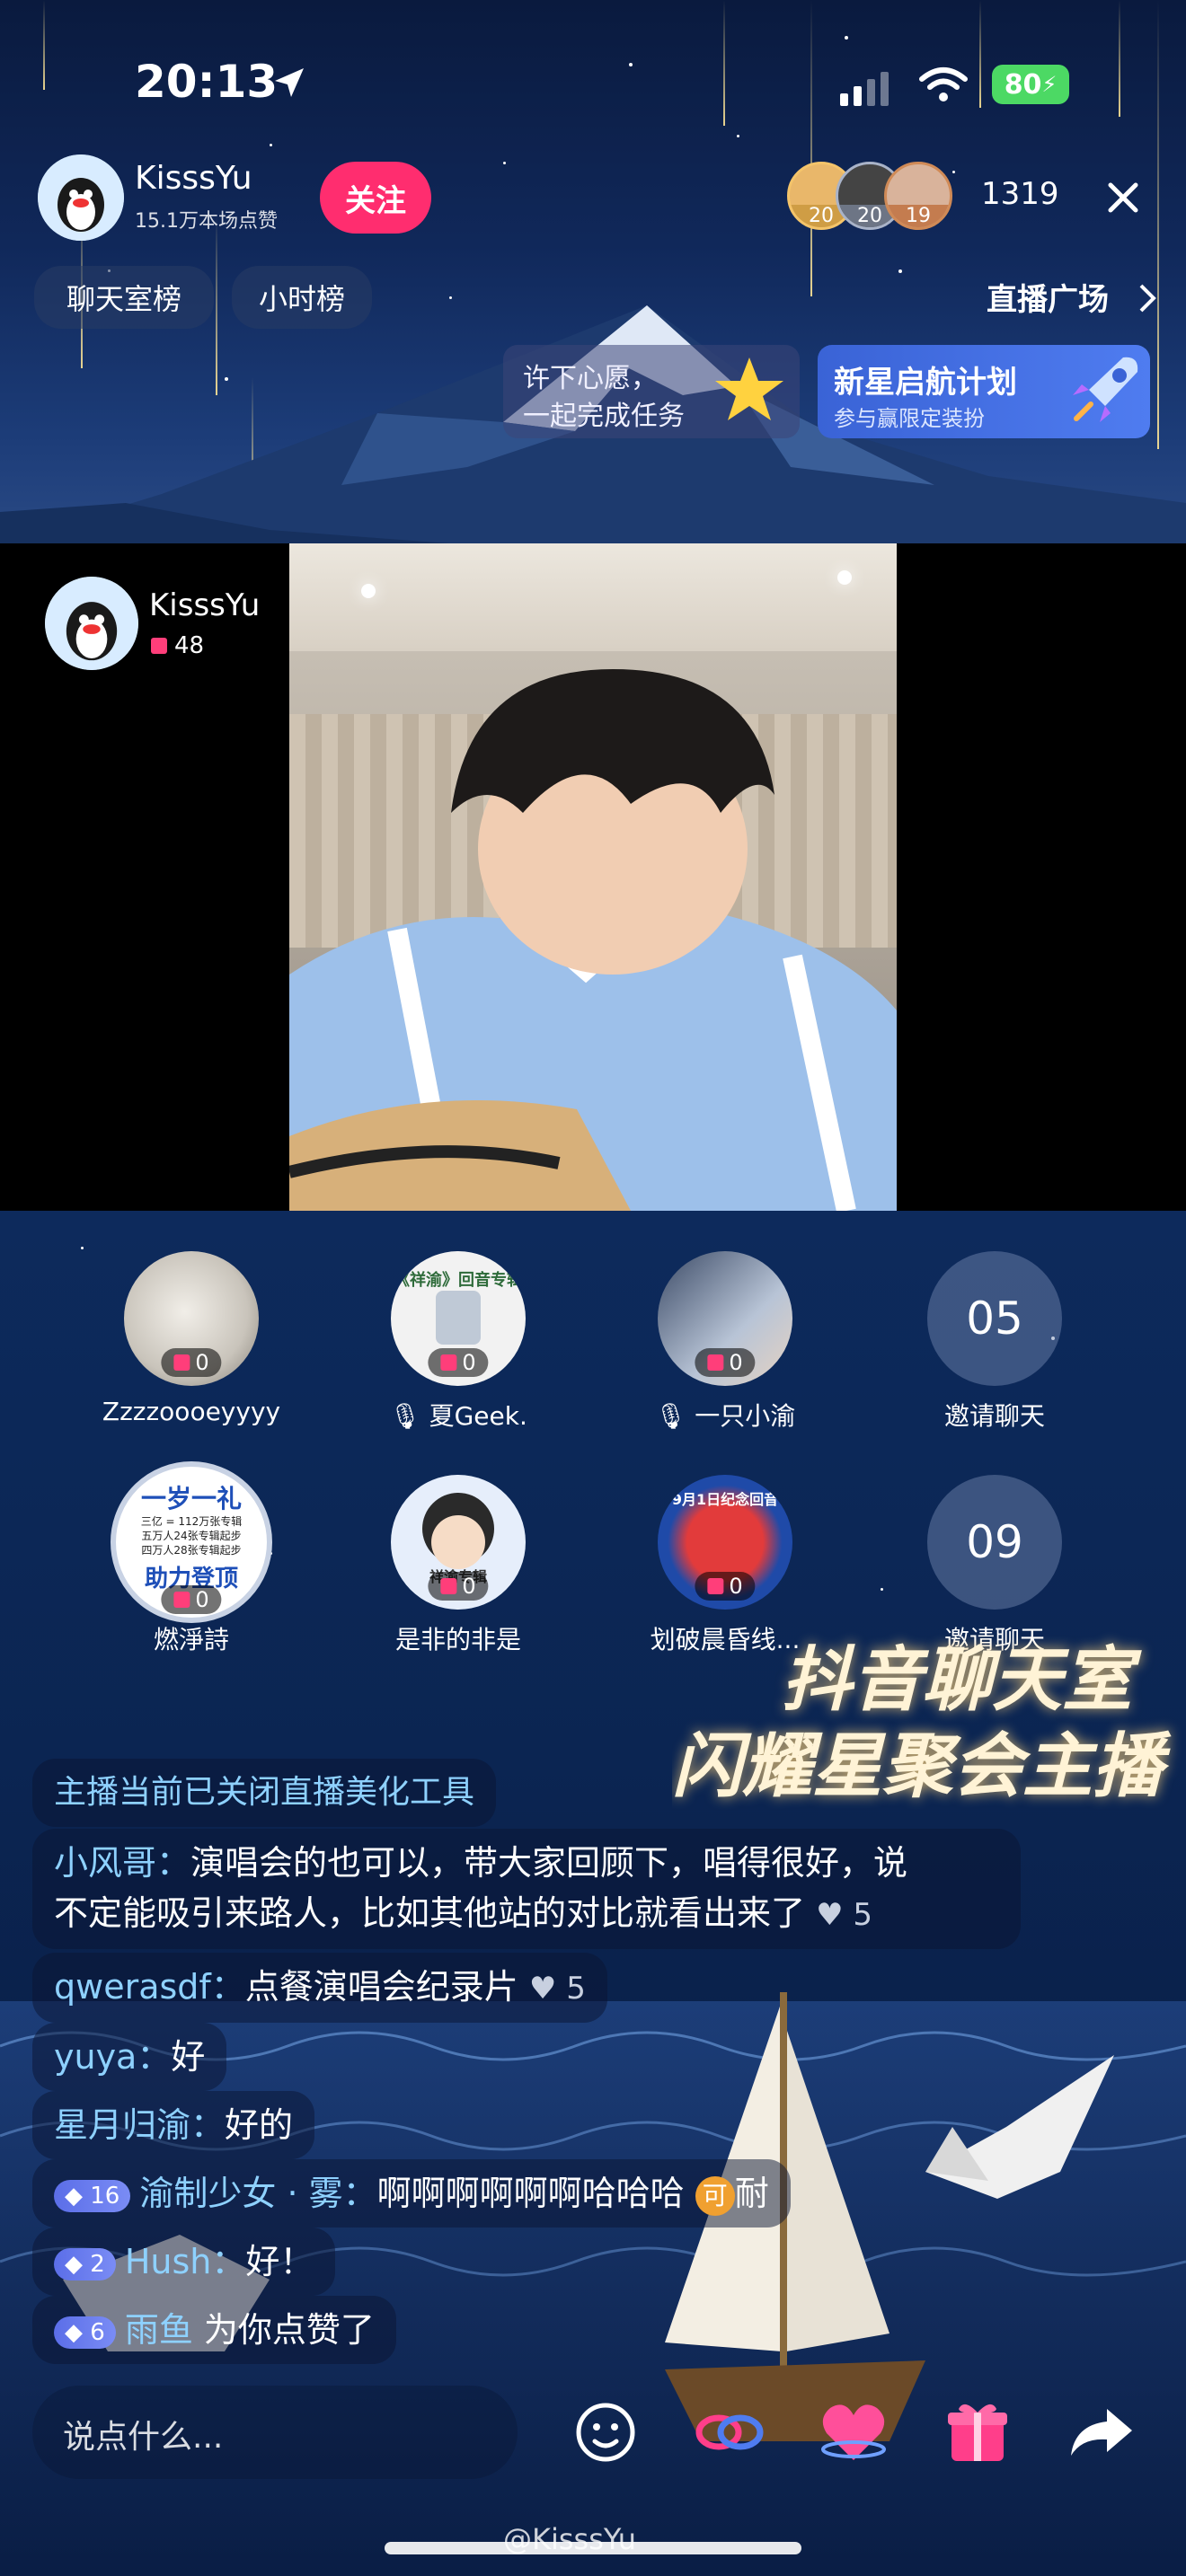 Image resolution: width=1186 pixels, height=2576 pixels. What do you see at coordinates (863, 1915) in the screenshot?
I see `chat-like-count: 5` at bounding box center [863, 1915].